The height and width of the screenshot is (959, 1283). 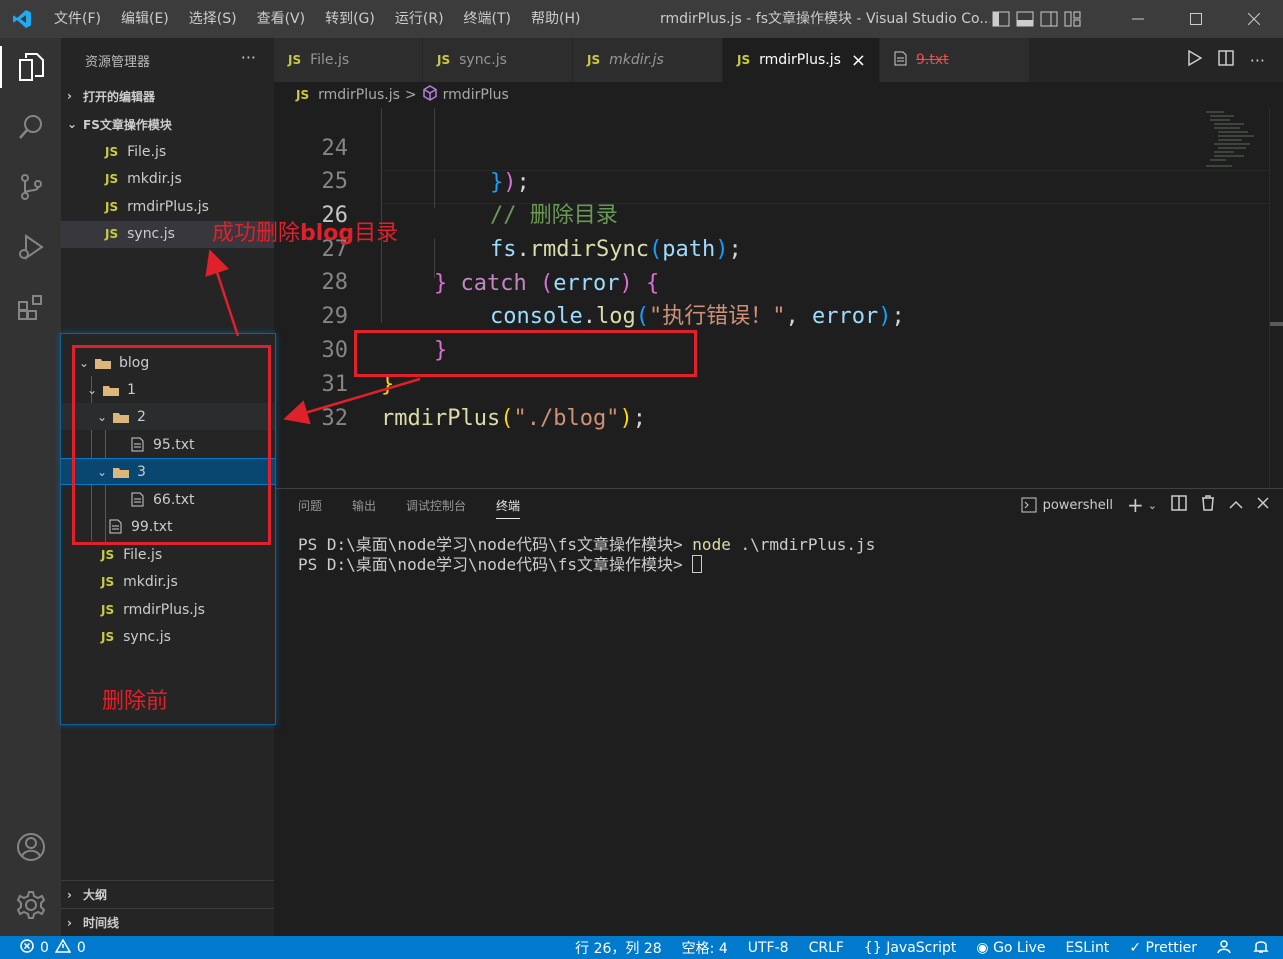 I want to click on menu-terminal: 终端(T), so click(x=487, y=19).